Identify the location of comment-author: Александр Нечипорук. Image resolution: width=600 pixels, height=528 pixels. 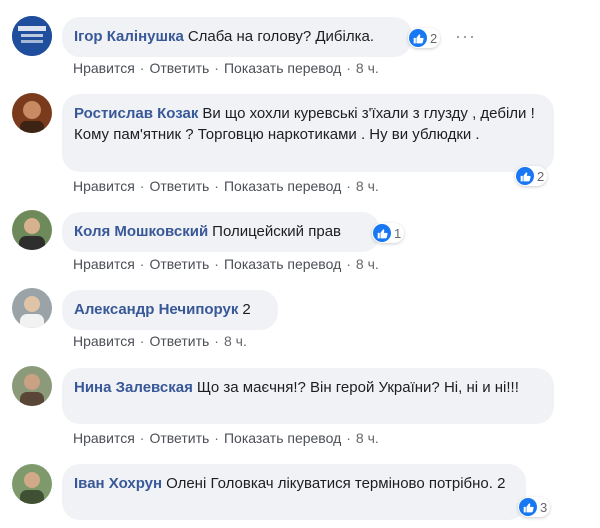
(156, 309).